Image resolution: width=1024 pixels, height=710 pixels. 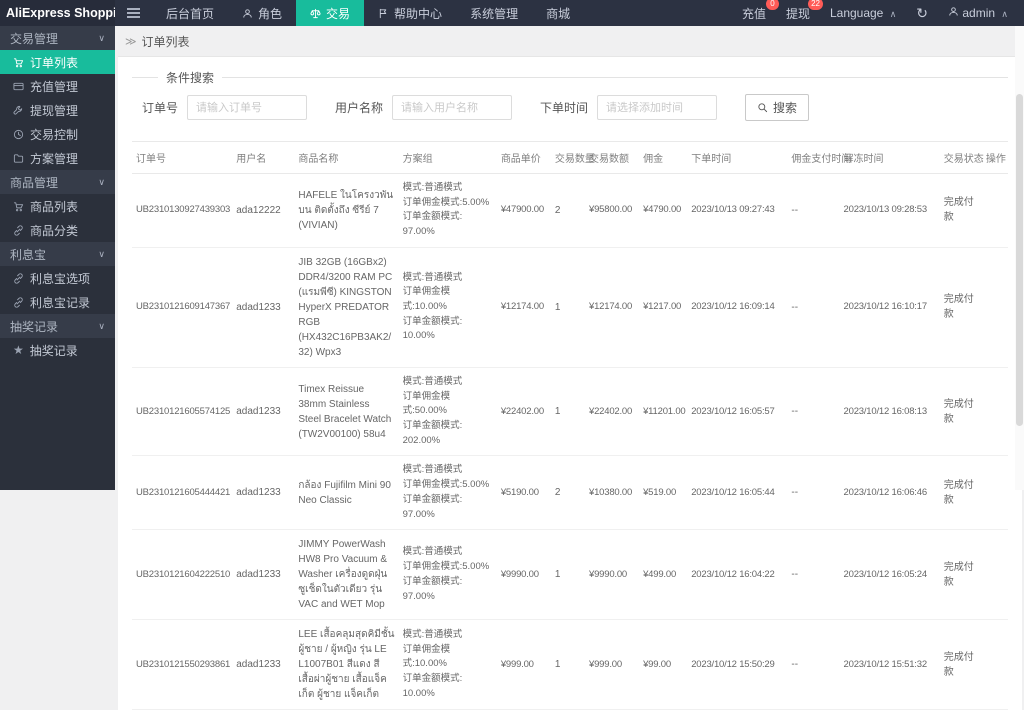 What do you see at coordinates (18, 62) in the screenshot?
I see `cart-icon` at bounding box center [18, 62].